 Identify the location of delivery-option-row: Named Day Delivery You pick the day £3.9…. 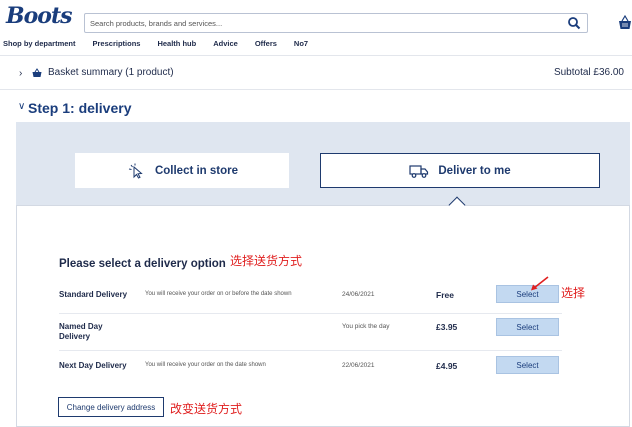
(310, 332).